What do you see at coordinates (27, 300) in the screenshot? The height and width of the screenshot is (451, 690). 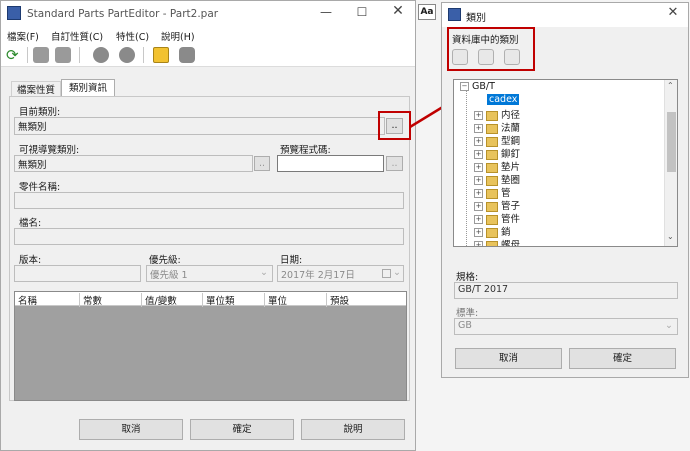 I see `column-header-name: 名稱` at bounding box center [27, 300].